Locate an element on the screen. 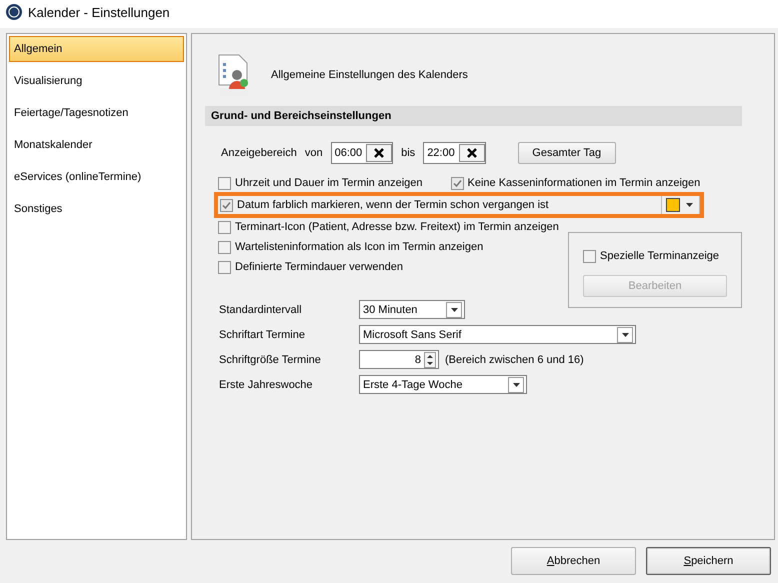 Image resolution: width=778 pixels, height=583 pixels. sidebar-item: Monatskalender is located at coordinates (96, 145).